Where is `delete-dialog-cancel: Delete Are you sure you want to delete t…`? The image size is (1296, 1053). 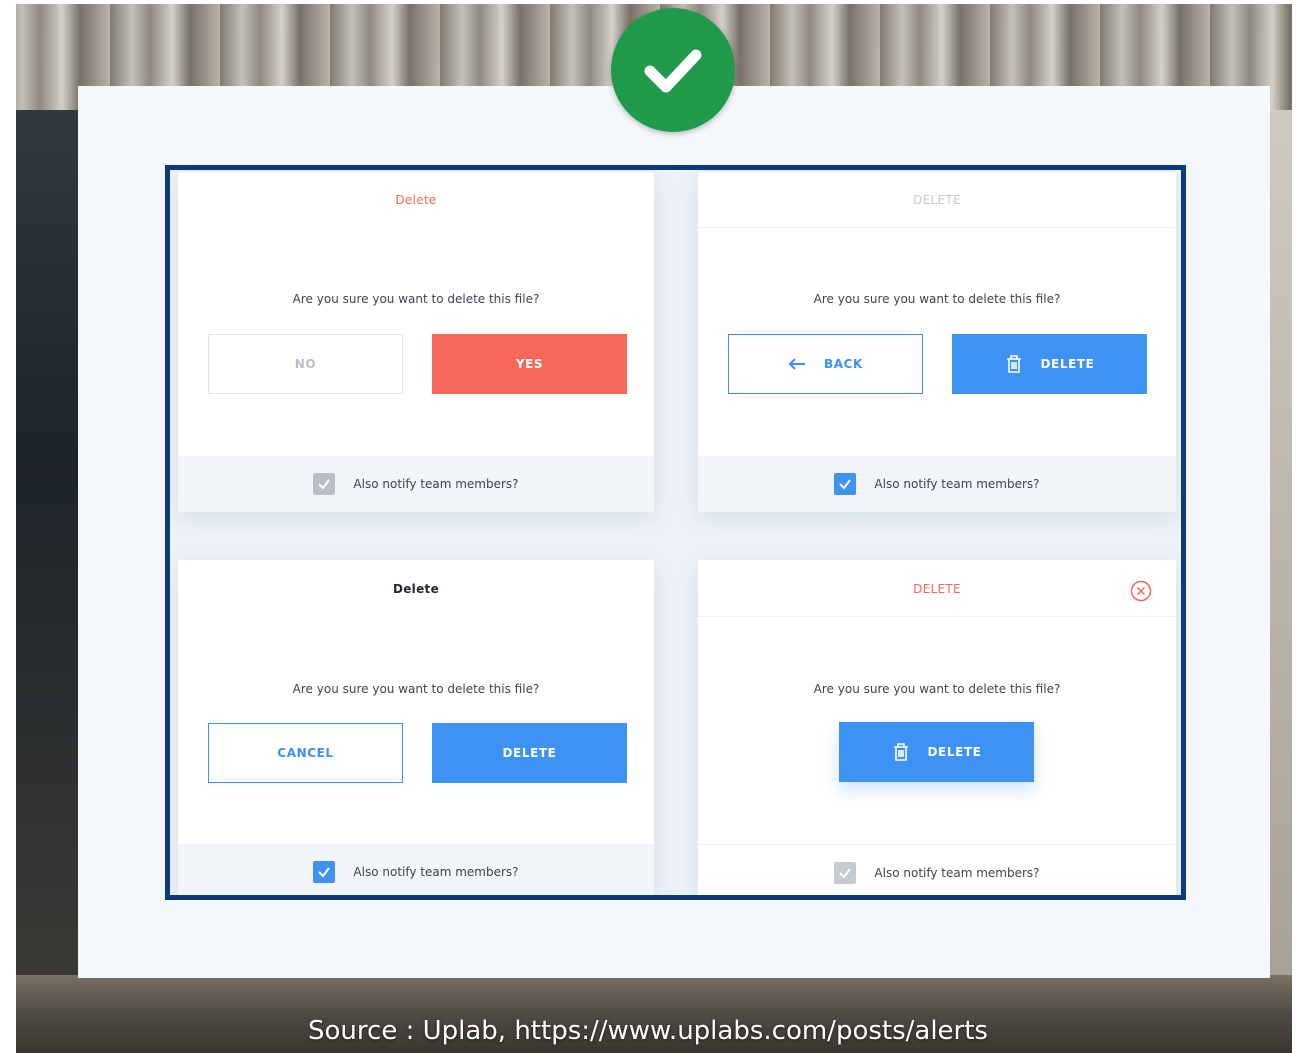 delete-dialog-cancel: Delete Are you sure you want to delete t… is located at coordinates (416, 727).